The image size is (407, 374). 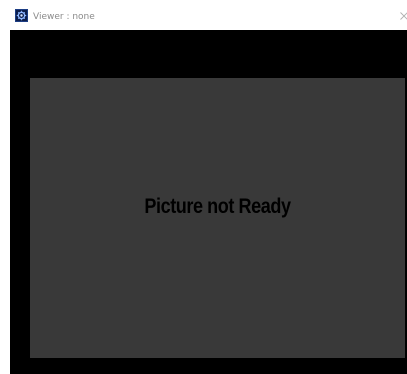 I want to click on close-icon, so click(x=403, y=16).